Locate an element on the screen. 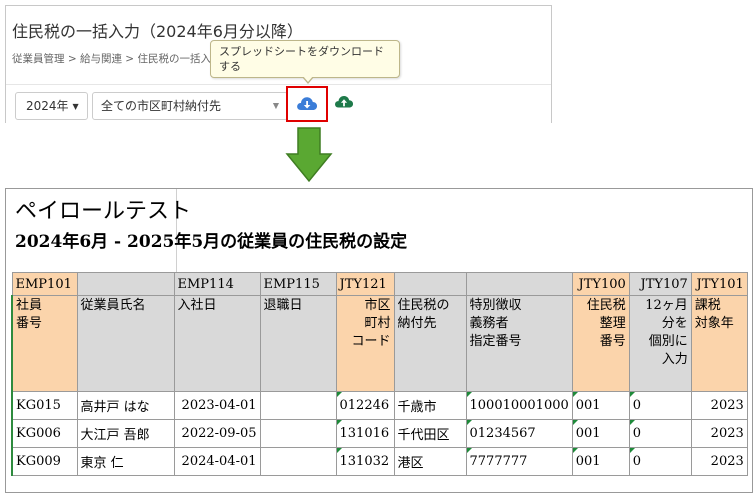  select-value: 全ての市区町村納付先 is located at coordinates (161, 106).